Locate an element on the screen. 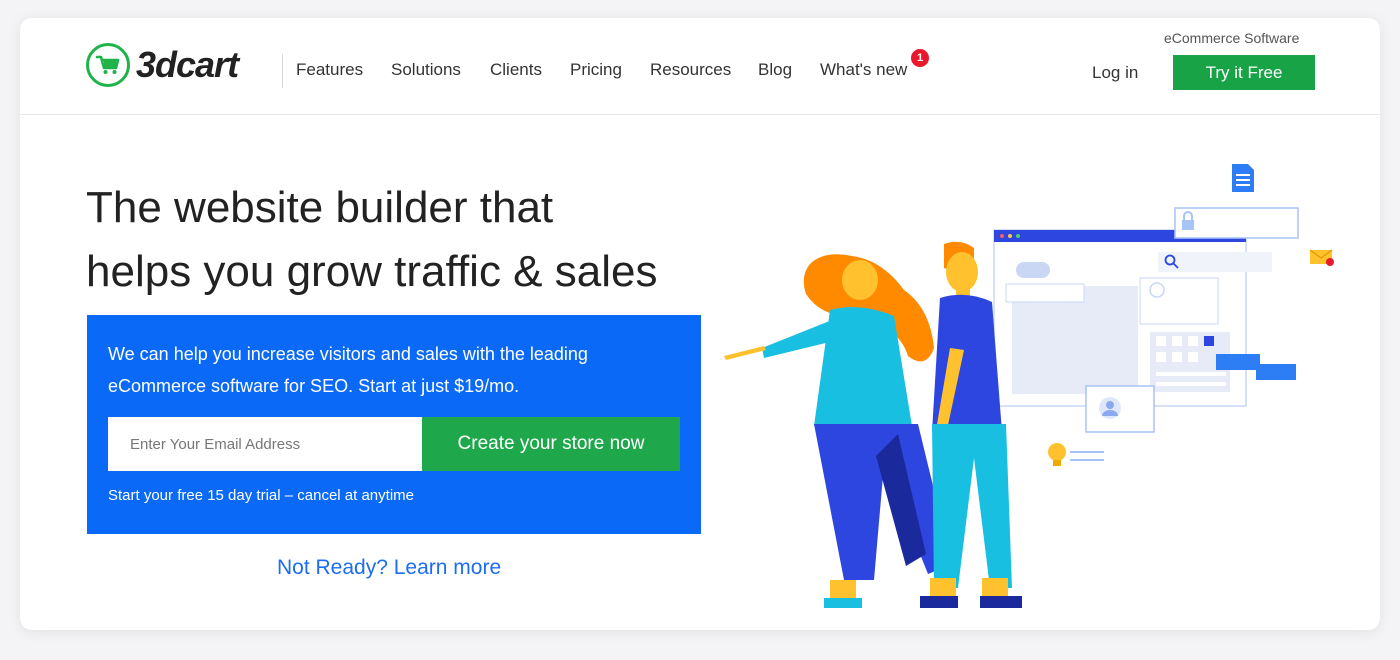 This screenshot has height=660, width=1400. lock-icon is located at coordinates (1236, 223).